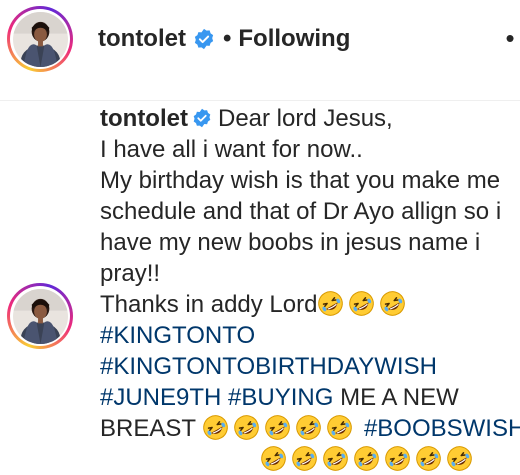 The height and width of the screenshot is (475, 520). Describe the element at coordinates (142, 39) in the screenshot. I see `header-username: tontolet` at that location.